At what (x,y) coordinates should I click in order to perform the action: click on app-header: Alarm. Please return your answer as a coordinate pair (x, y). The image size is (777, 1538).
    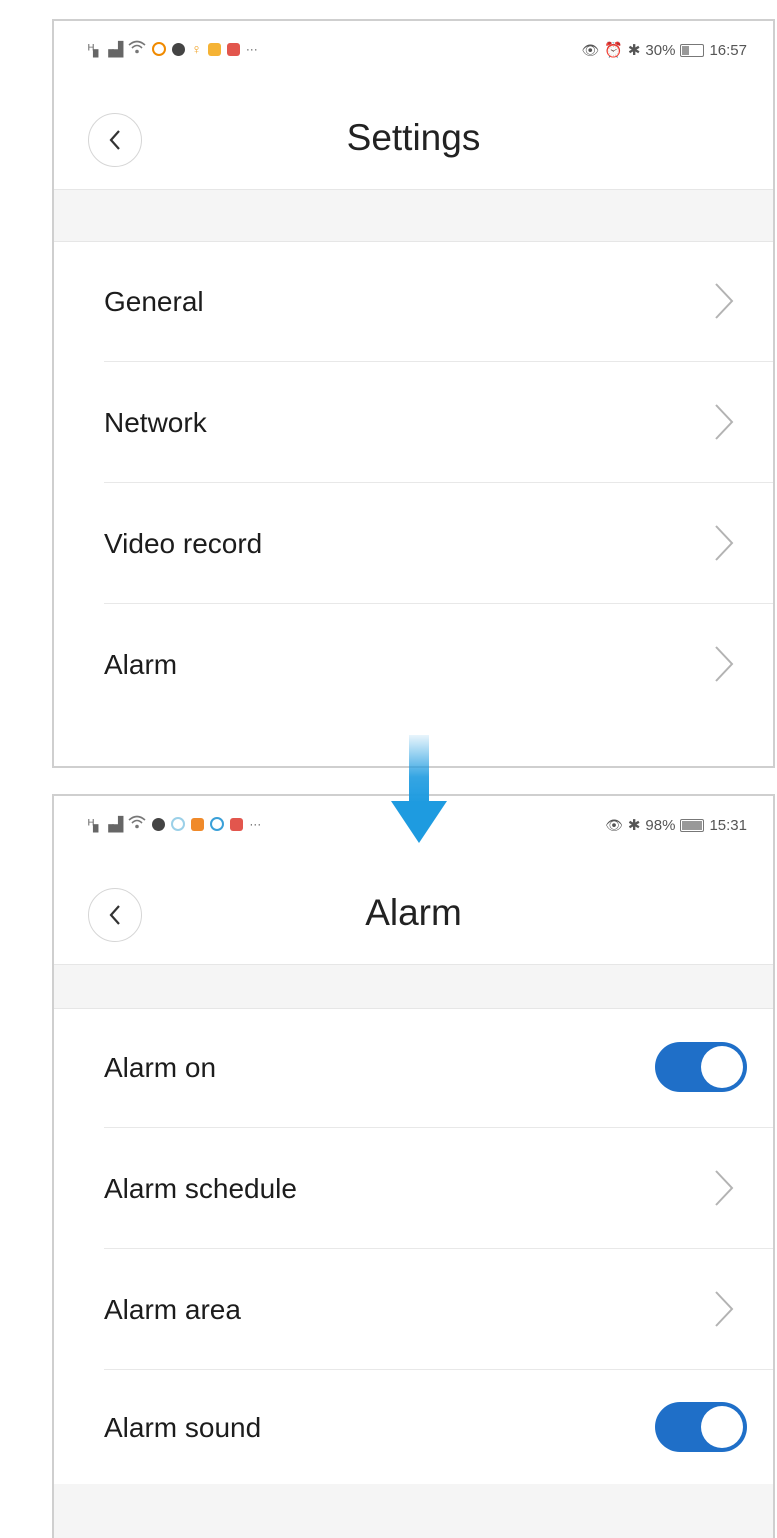
    Looking at the image, I should click on (413, 911).